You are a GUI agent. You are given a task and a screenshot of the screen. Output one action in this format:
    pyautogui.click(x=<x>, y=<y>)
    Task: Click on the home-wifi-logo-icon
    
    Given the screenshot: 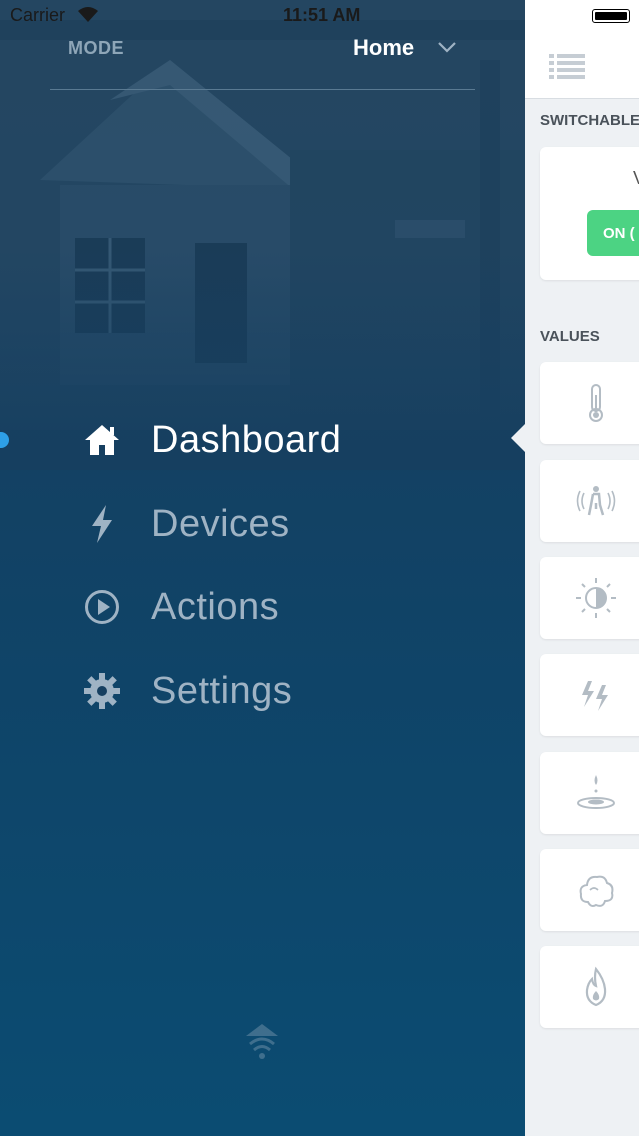 What is the action you would take?
    pyautogui.click(x=262, y=1041)
    